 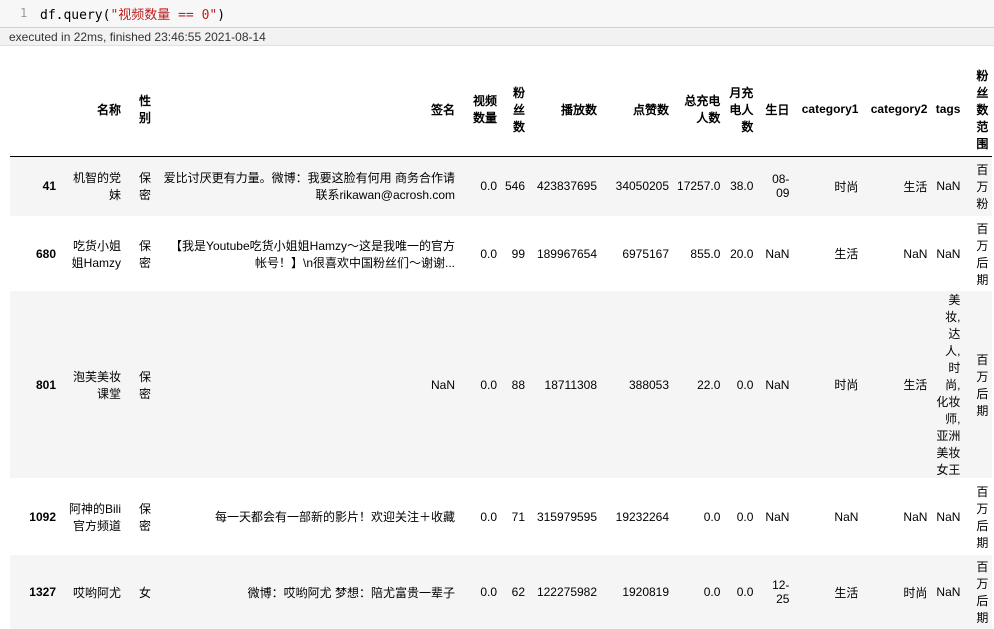 I want to click on row-index: 41, so click(x=49, y=186).